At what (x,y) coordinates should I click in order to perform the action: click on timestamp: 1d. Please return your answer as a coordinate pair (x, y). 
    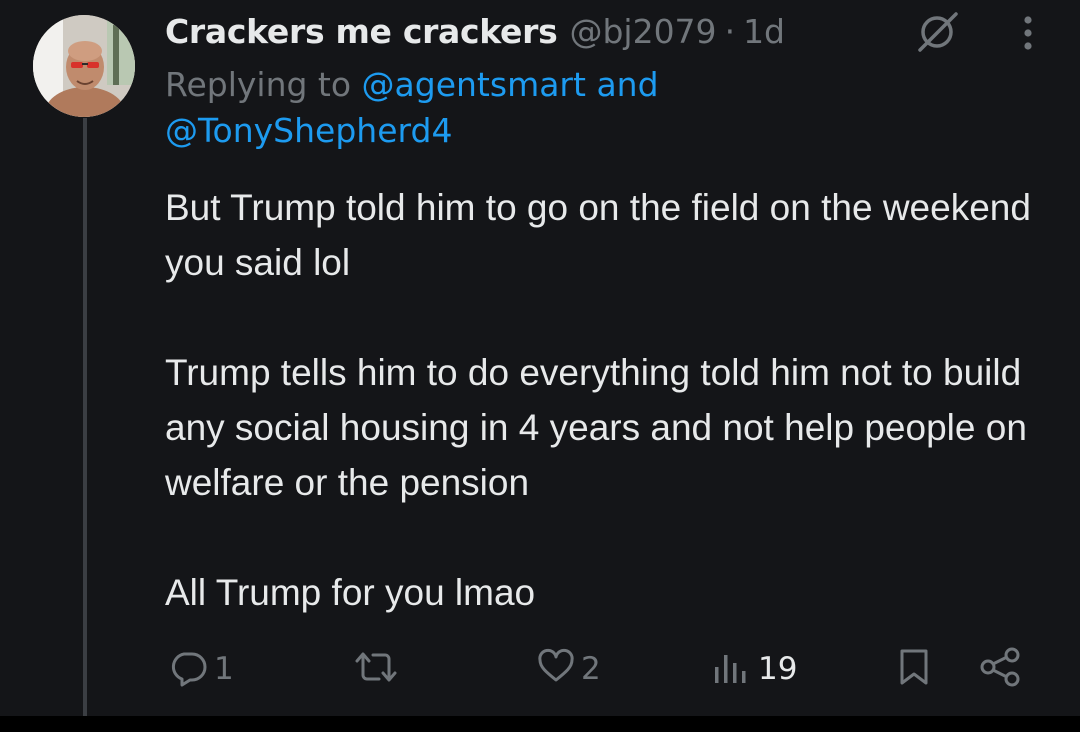
    Looking at the image, I should click on (764, 31).